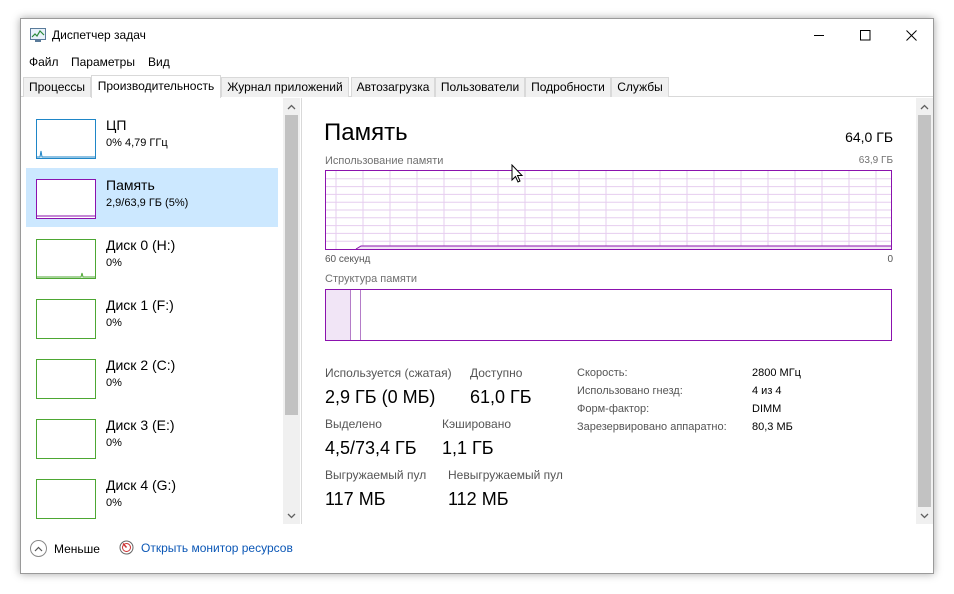 Image resolution: width=954 pixels, height=594 pixels. I want to click on sidebar-item-label: Диск 4 (G:), so click(141, 485).